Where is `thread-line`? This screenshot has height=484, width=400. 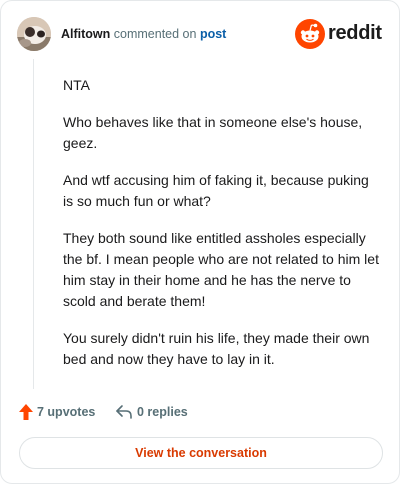 thread-line is located at coordinates (33, 224).